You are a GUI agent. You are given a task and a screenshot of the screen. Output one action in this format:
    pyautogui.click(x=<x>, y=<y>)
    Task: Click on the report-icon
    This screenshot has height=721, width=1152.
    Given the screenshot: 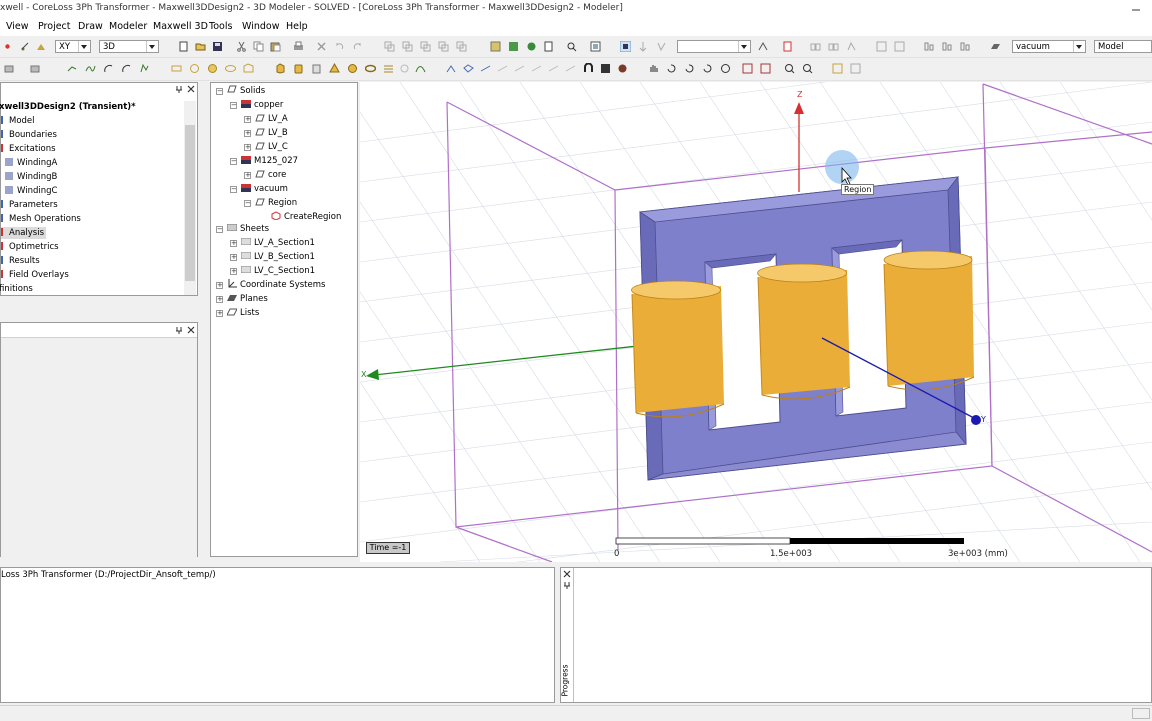 What is the action you would take?
    pyautogui.click(x=548, y=46)
    